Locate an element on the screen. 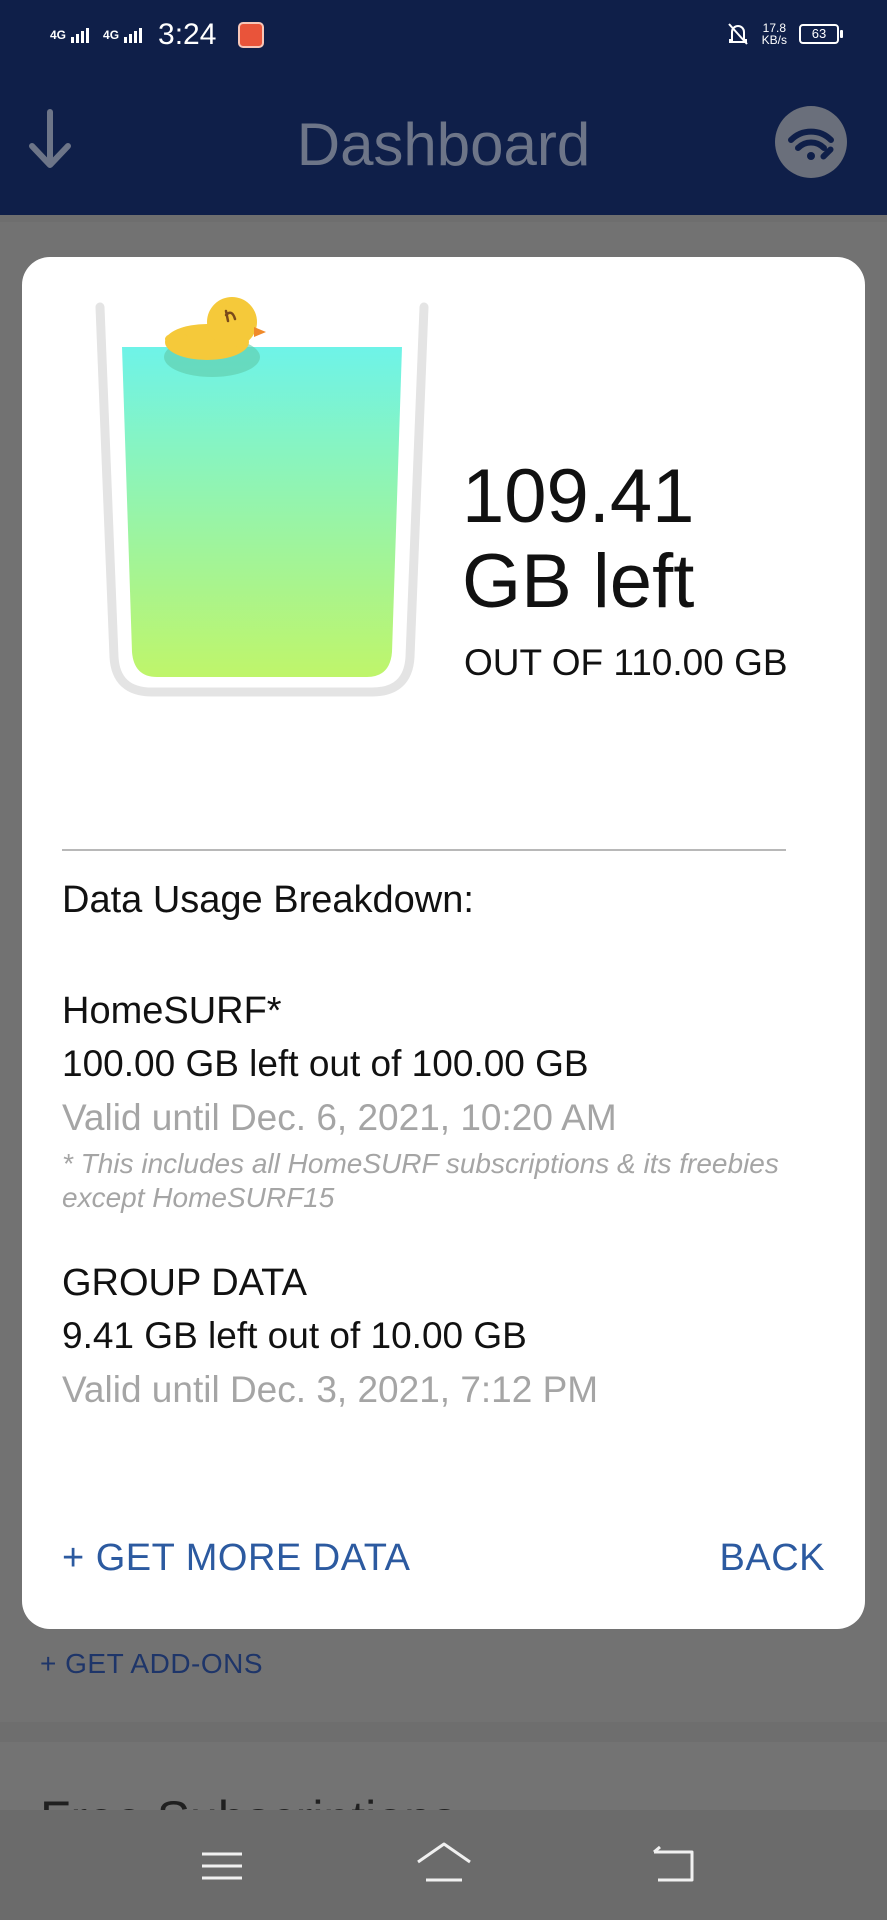 This screenshot has height=1920, width=887. wifi-tool-icon is located at coordinates (811, 142).